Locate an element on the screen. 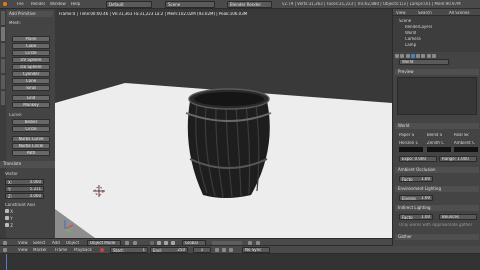  ambient-occlusion-header: Ambient Occlusion is located at coordinates (437, 170).